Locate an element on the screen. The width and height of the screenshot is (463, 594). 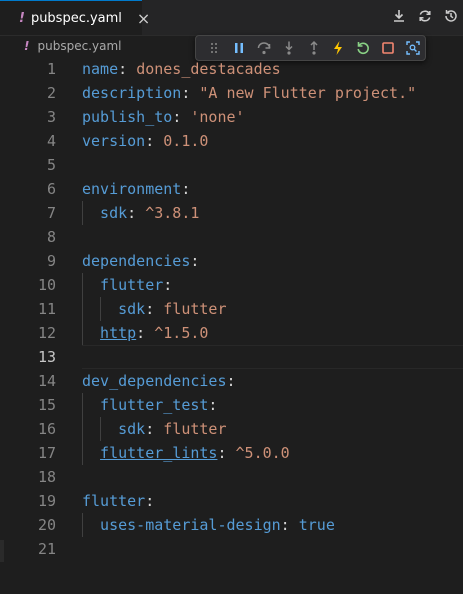
code-text: version: 0.1.0 is located at coordinates (145, 141).